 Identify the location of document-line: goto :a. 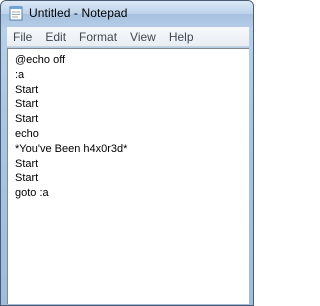
(32, 193).